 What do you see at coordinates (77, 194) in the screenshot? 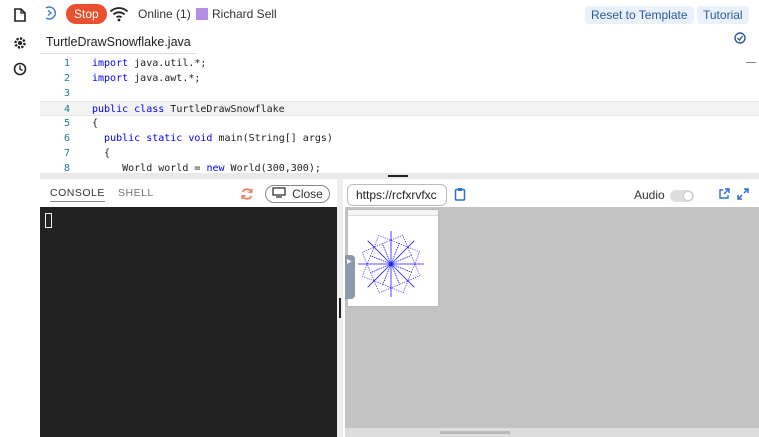
I see `tab-console: CONSOLE` at bounding box center [77, 194].